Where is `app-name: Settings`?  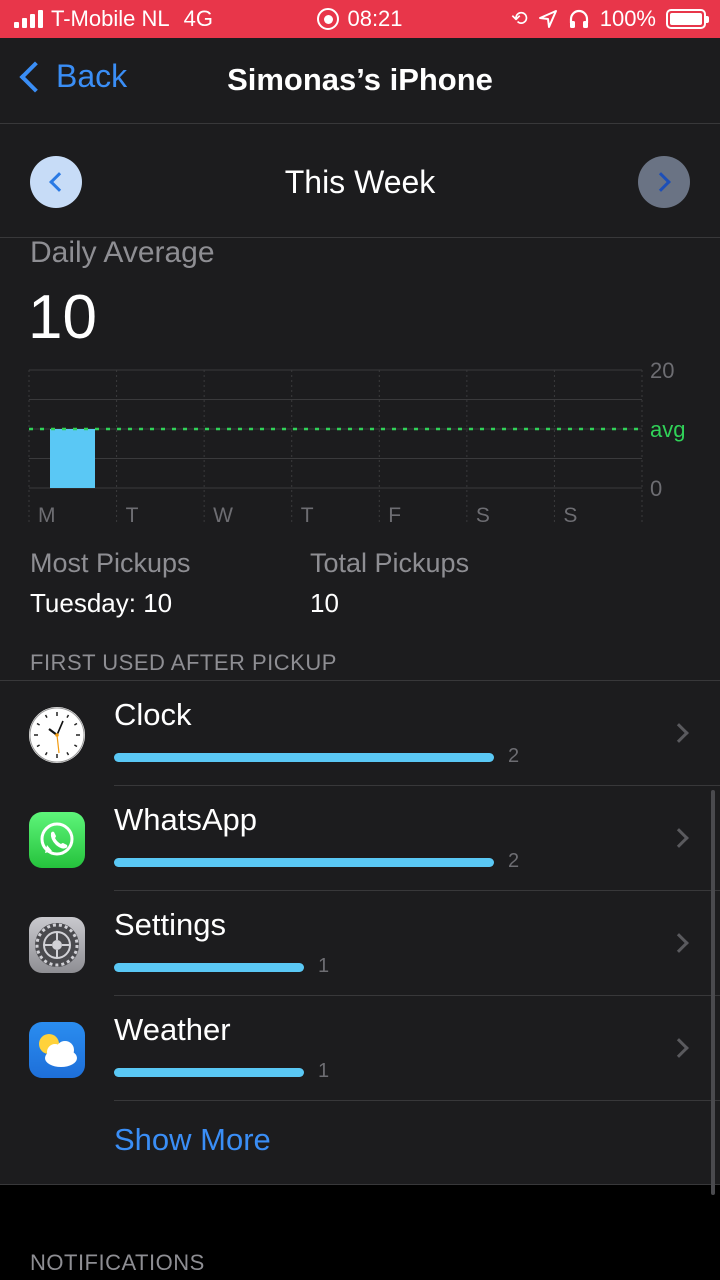
app-name: Settings is located at coordinates (170, 924).